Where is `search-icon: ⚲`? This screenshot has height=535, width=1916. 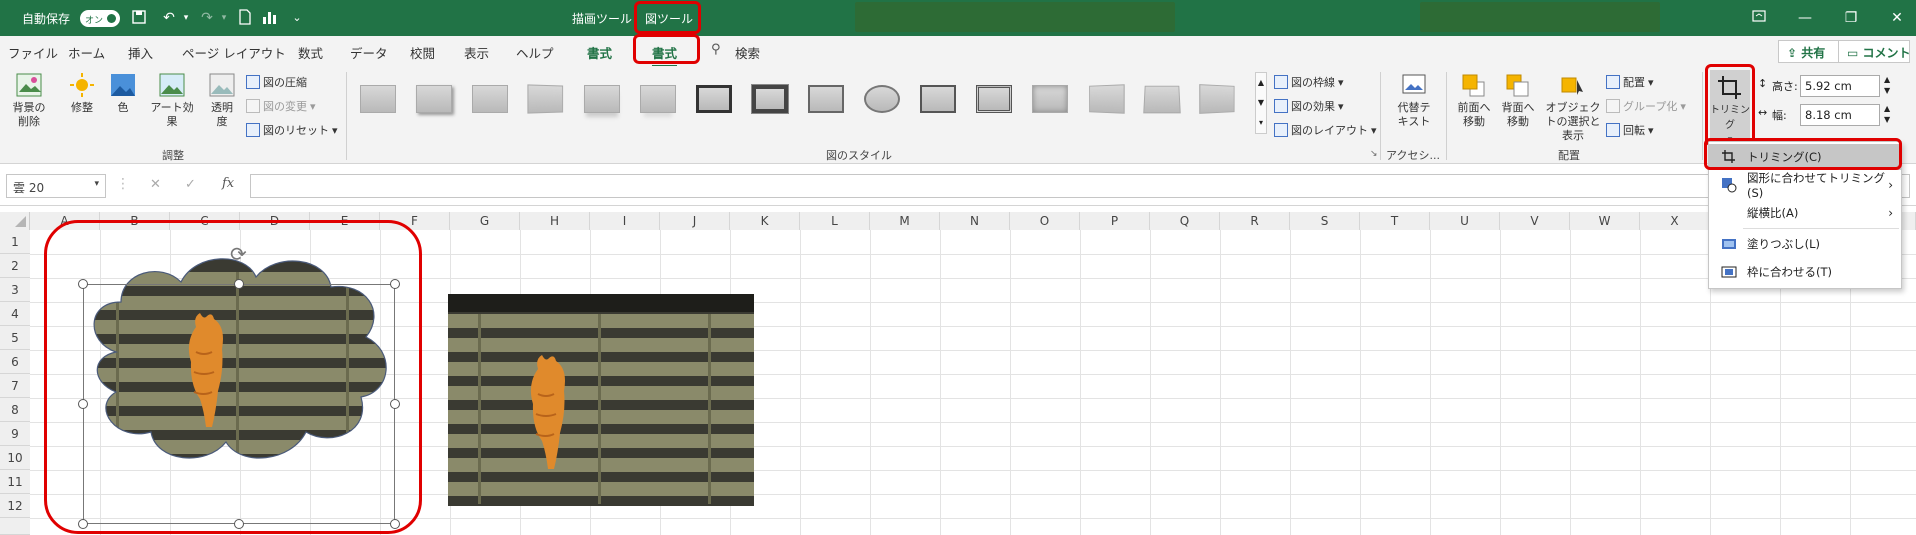 search-icon: ⚲ is located at coordinates (716, 49).